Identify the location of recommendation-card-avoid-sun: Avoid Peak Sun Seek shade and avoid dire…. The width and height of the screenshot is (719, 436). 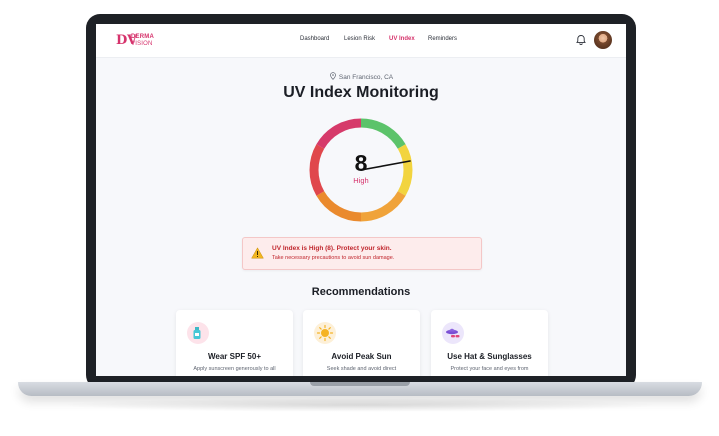
(361, 343).